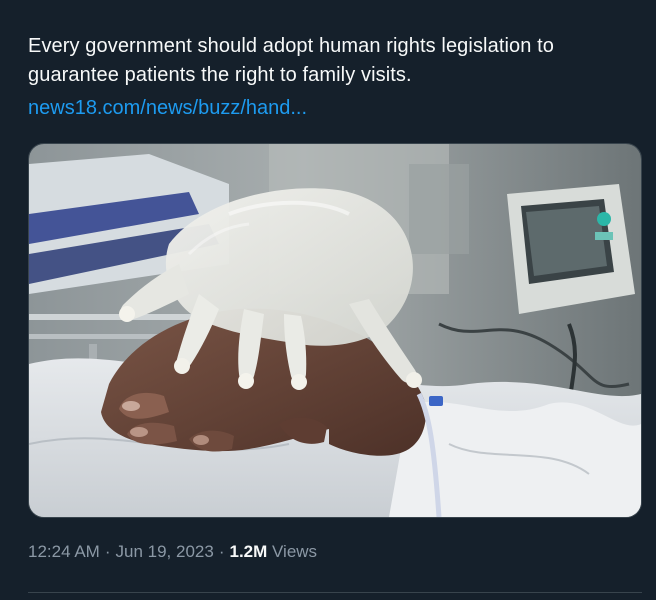 This screenshot has width=656, height=600. I want to click on tweet-meta: 12:24 AM · Jun 19, 2023 · 1.2M Views, so click(172, 552).